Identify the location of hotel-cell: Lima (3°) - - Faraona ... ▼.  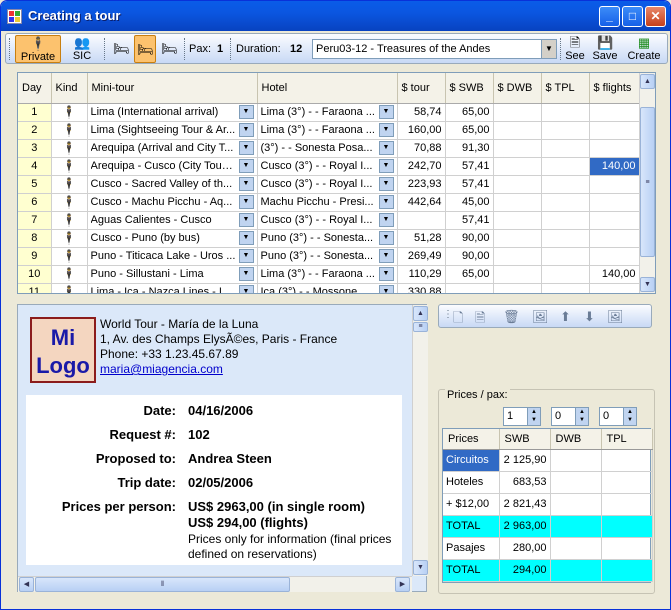
(327, 274).